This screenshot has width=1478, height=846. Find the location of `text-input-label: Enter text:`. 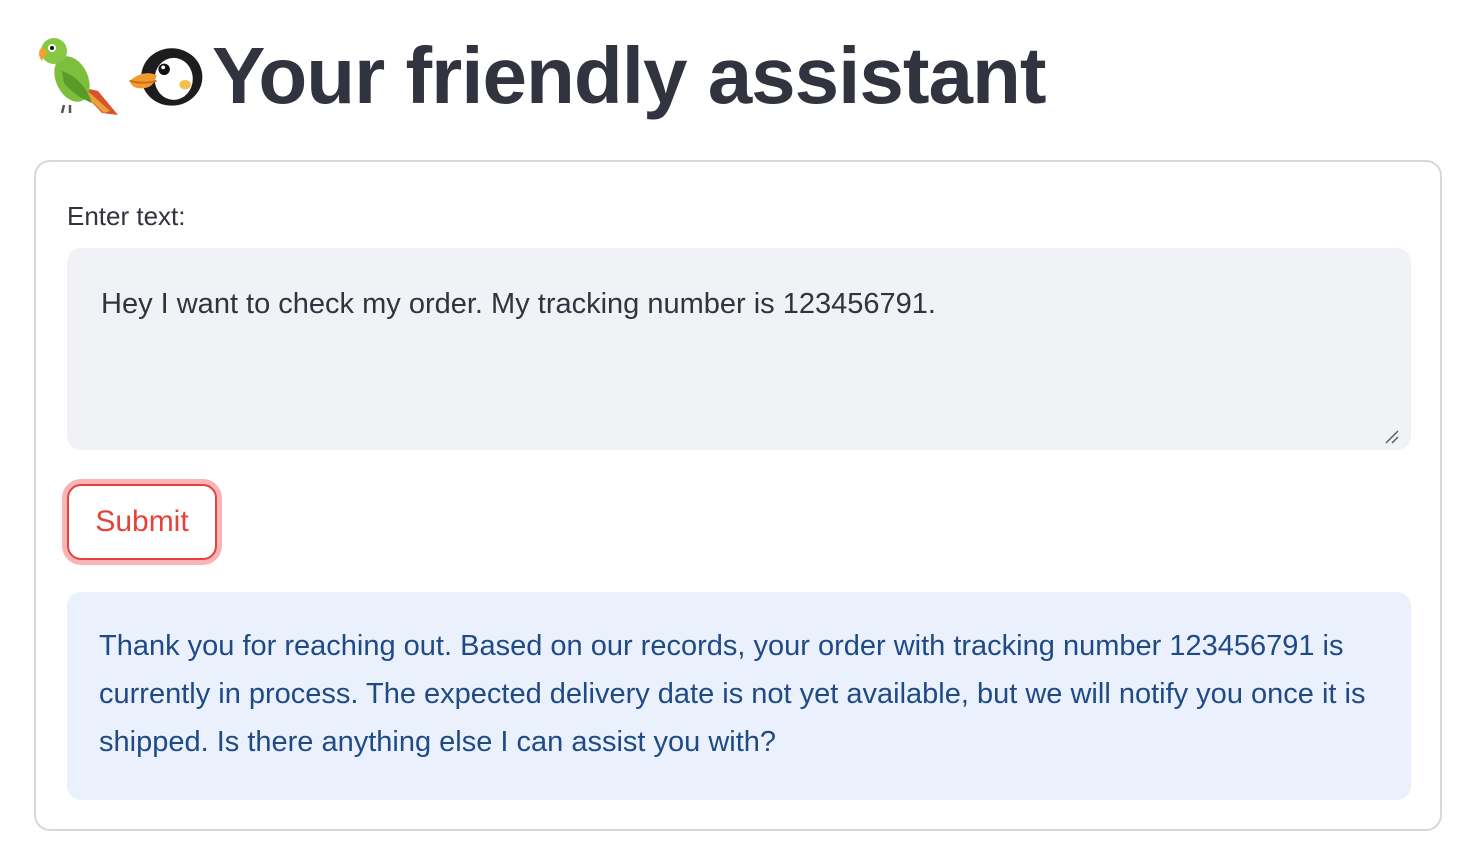

text-input-label: Enter text: is located at coordinates (126, 216).